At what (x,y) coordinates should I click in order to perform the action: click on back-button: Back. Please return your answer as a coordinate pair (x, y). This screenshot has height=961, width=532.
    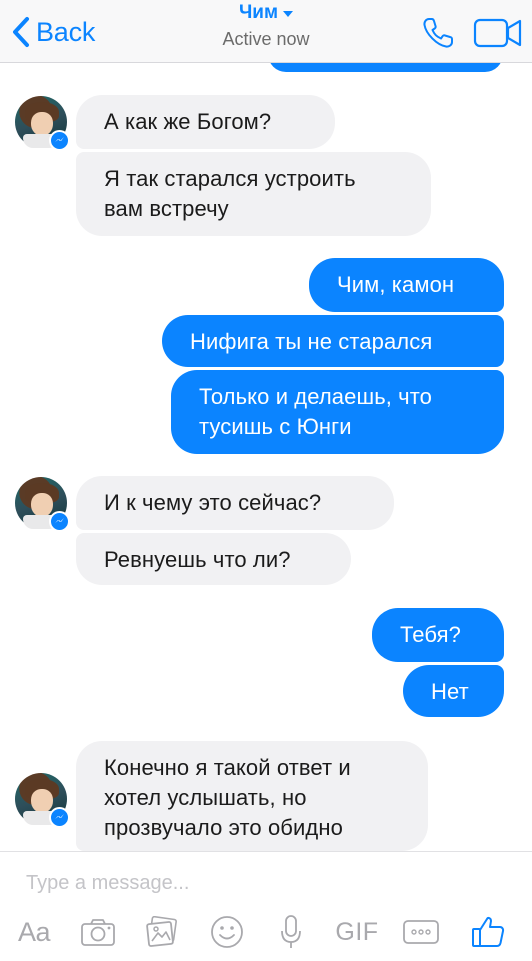
    Looking at the image, I should click on (52, 32).